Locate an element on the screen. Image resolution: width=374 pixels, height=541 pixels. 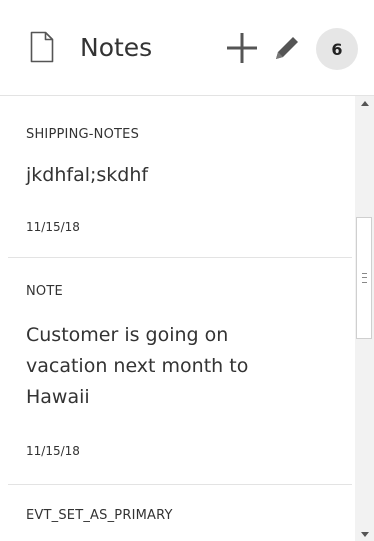
grip-icon is located at coordinates (364, 278).